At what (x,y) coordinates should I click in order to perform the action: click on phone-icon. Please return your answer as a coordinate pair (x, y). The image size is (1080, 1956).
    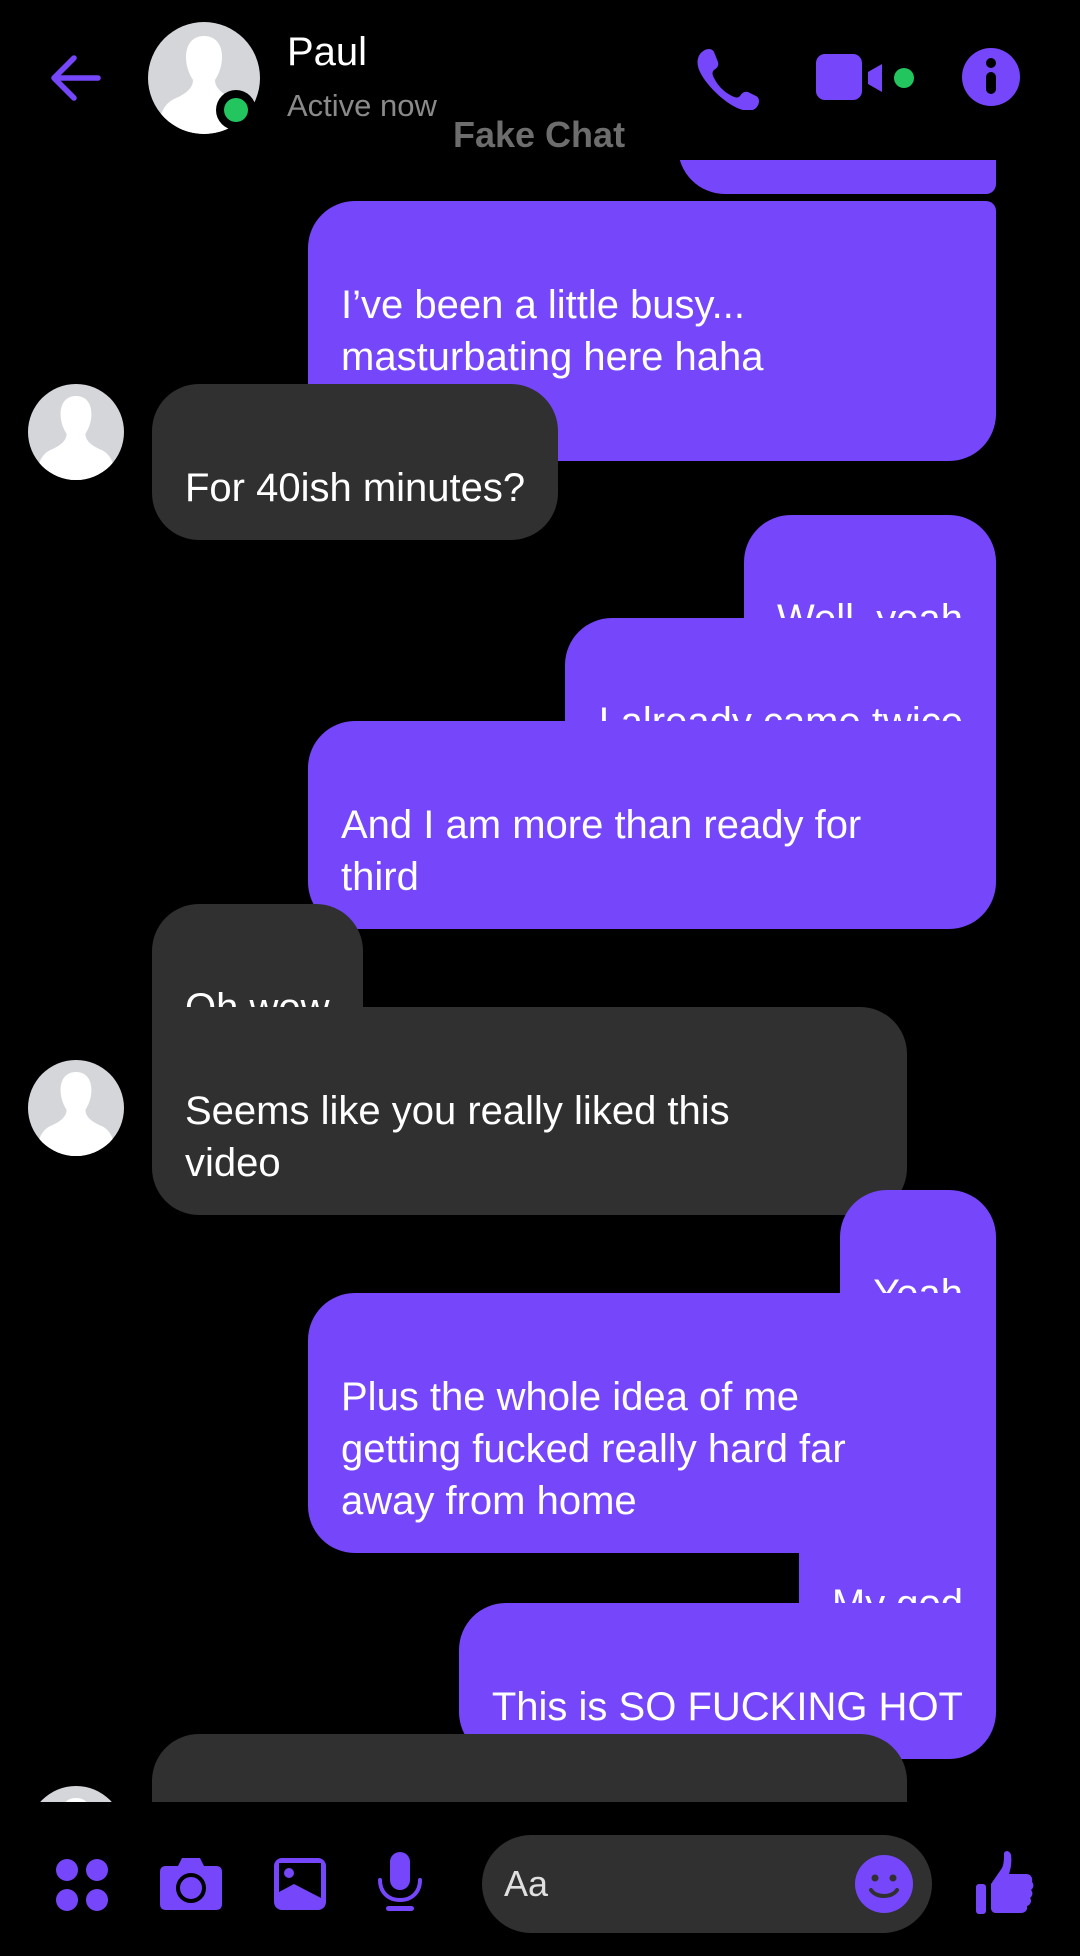
    Looking at the image, I should click on (728, 80).